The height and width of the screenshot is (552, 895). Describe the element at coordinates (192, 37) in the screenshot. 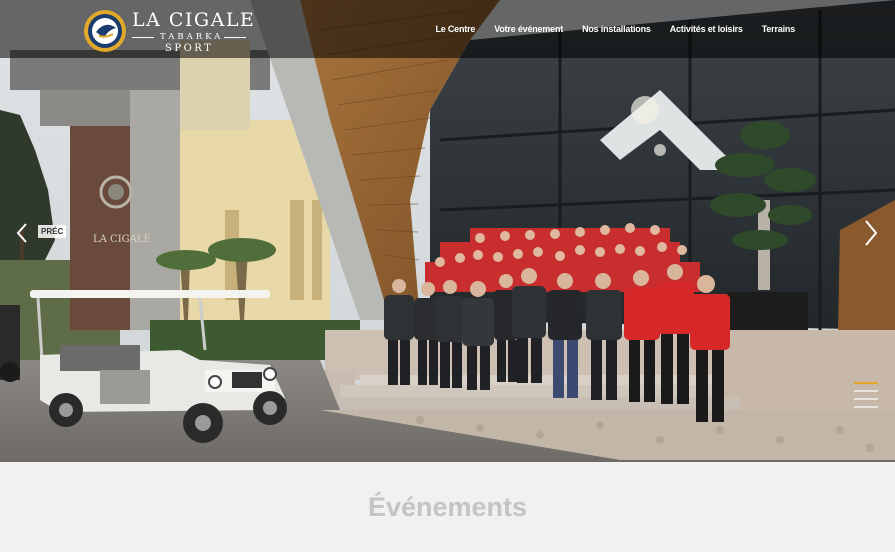

I see `logo-subtitle: TABARKA` at that location.